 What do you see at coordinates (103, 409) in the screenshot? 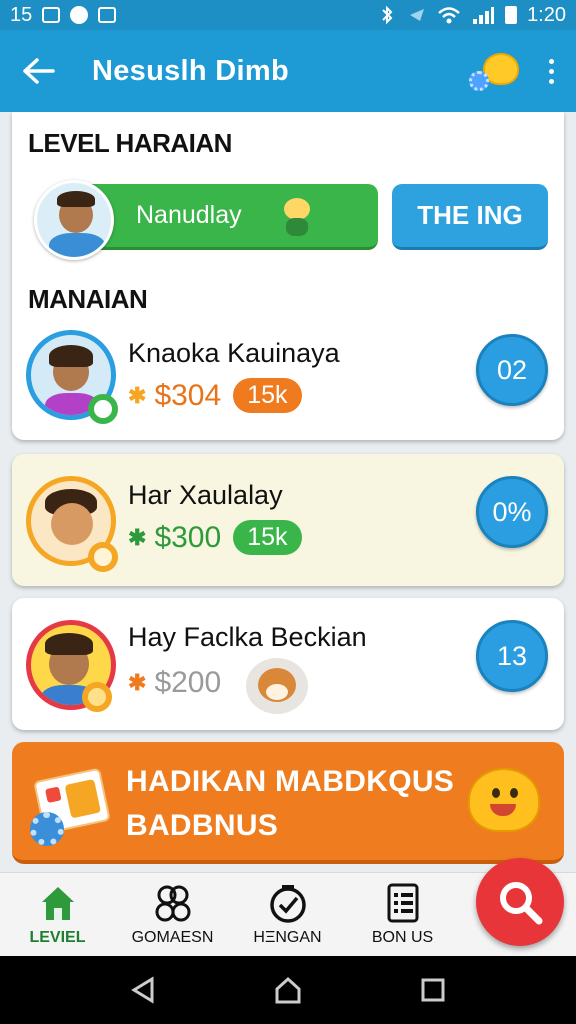
I see `online-status-icon` at bounding box center [103, 409].